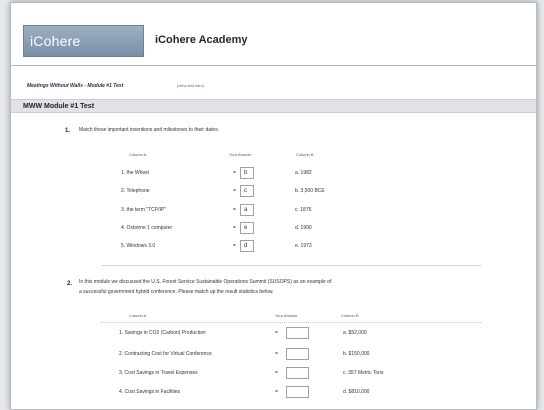  I want to click on q2-row-4-column-a: 4. Cost Savings in Facilities, so click(150, 392).